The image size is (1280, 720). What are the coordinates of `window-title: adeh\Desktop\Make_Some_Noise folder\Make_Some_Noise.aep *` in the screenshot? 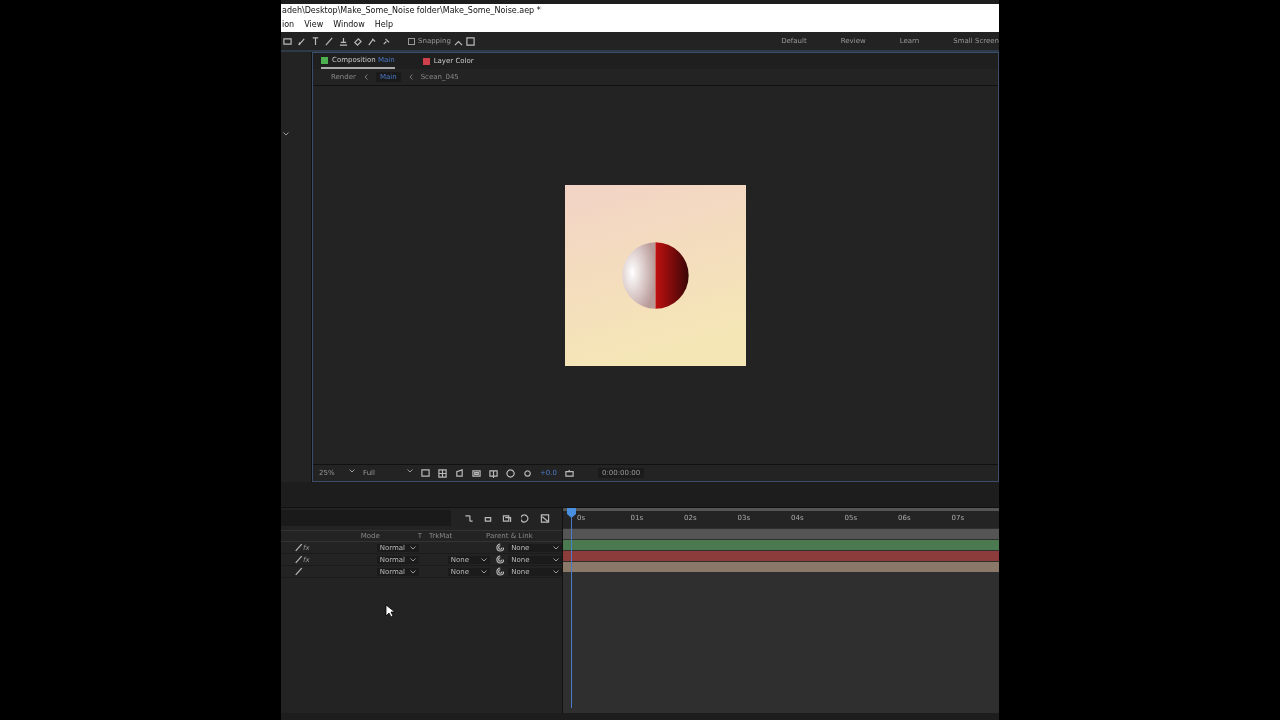 It's located at (412, 10).